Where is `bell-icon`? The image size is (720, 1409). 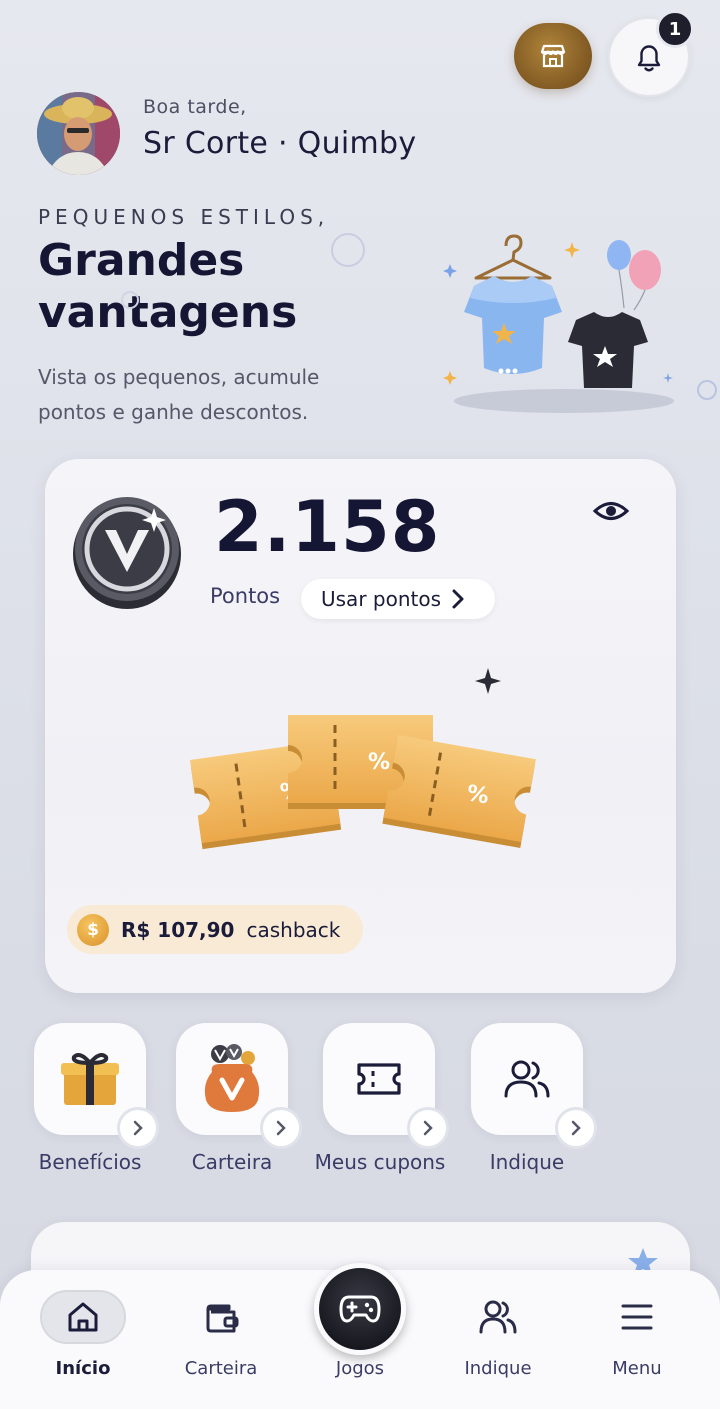
bell-icon is located at coordinates (649, 58).